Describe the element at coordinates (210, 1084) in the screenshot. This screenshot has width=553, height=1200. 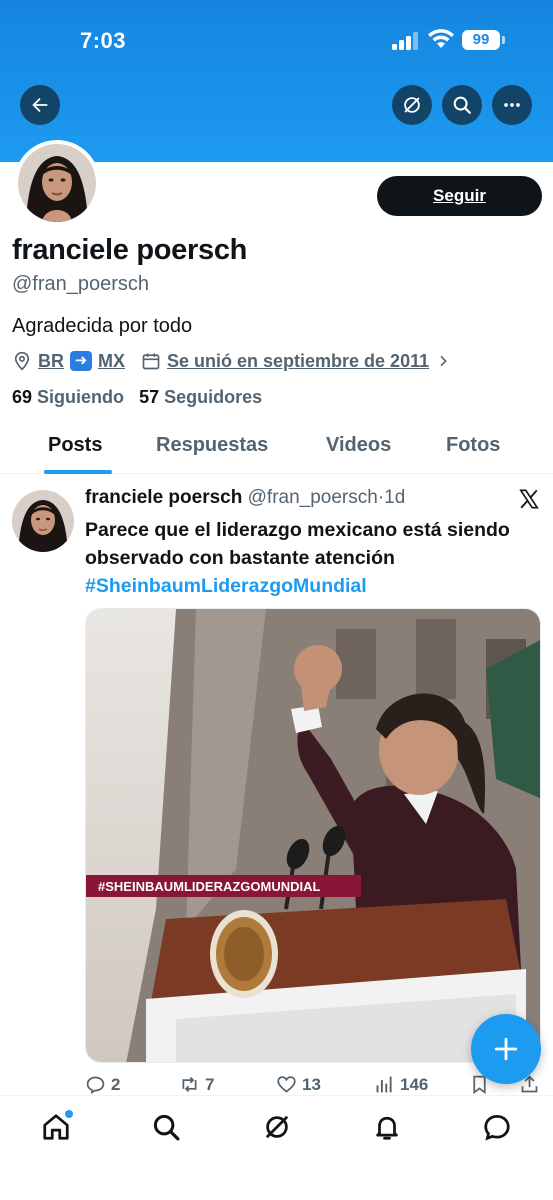
I see `repost-count: 7` at that location.